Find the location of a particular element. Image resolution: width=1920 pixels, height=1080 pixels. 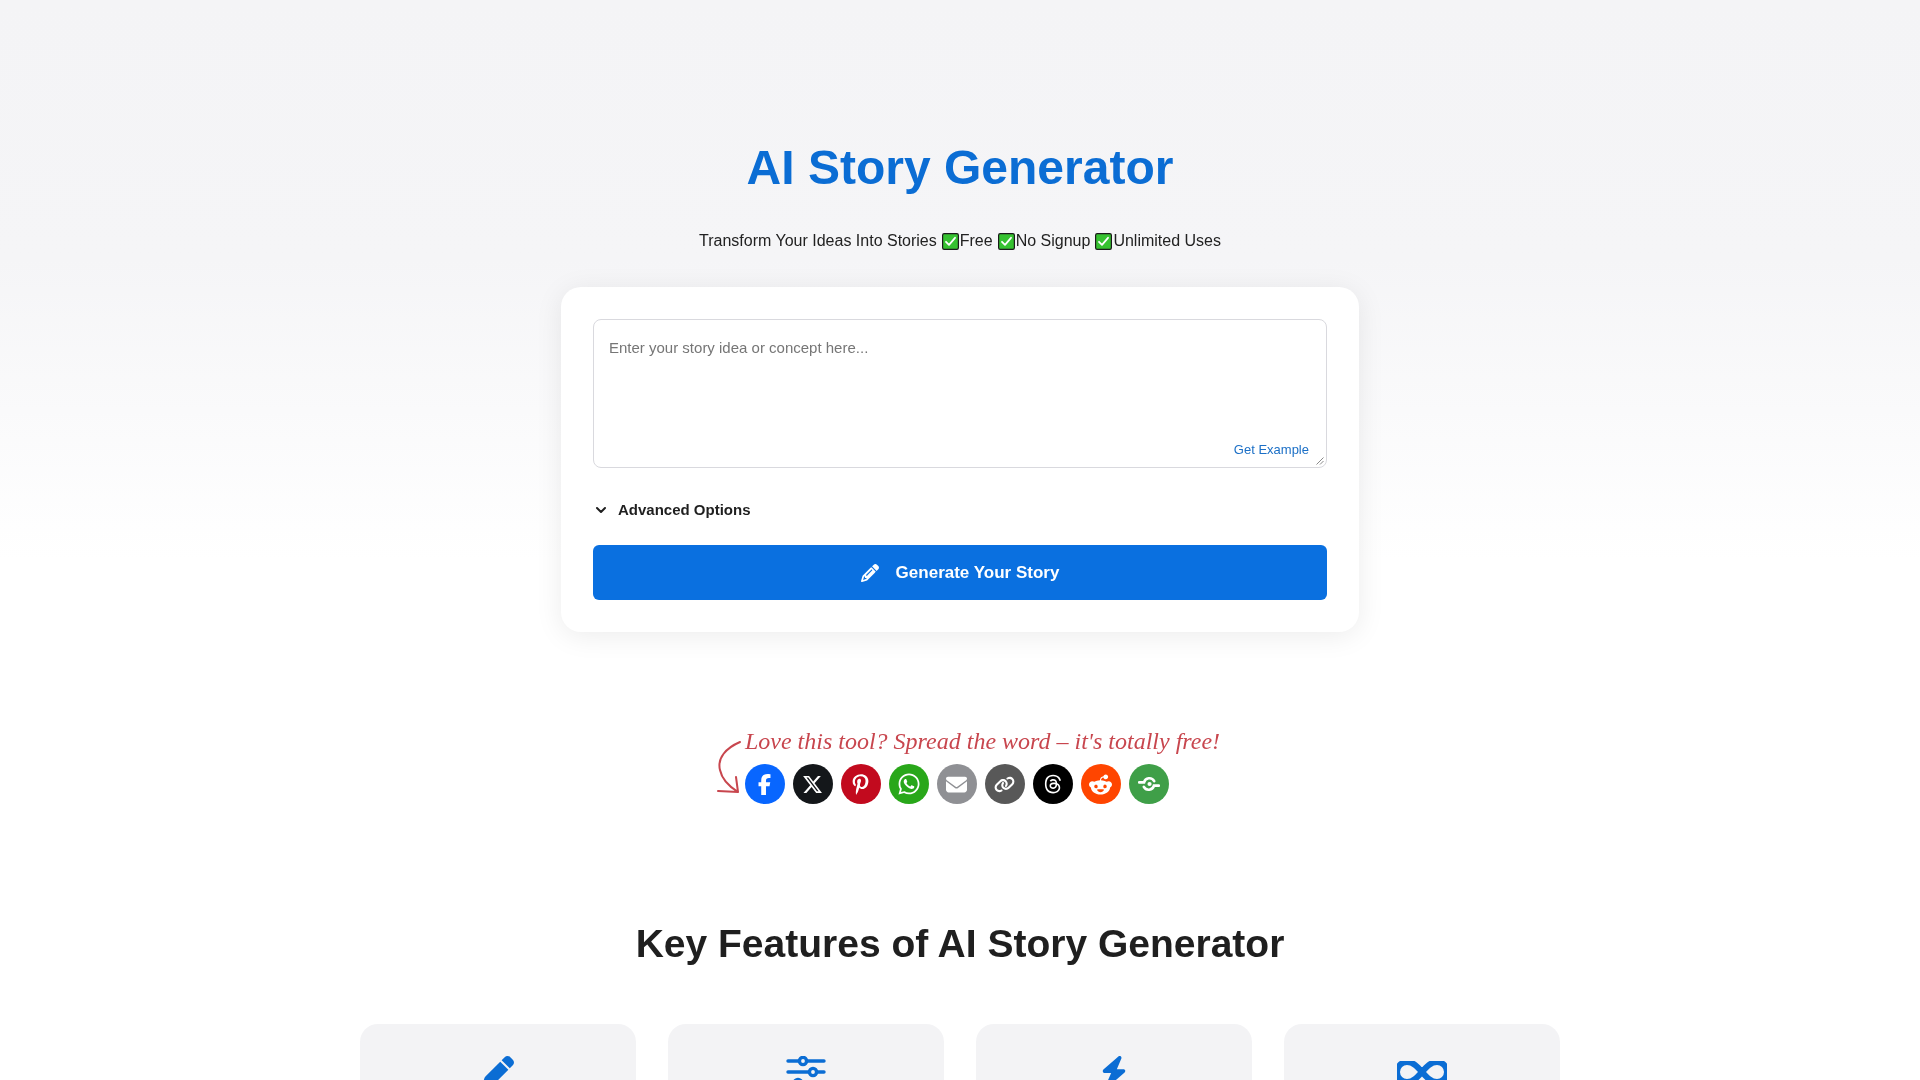

letter-x-icon is located at coordinates (813, 784).